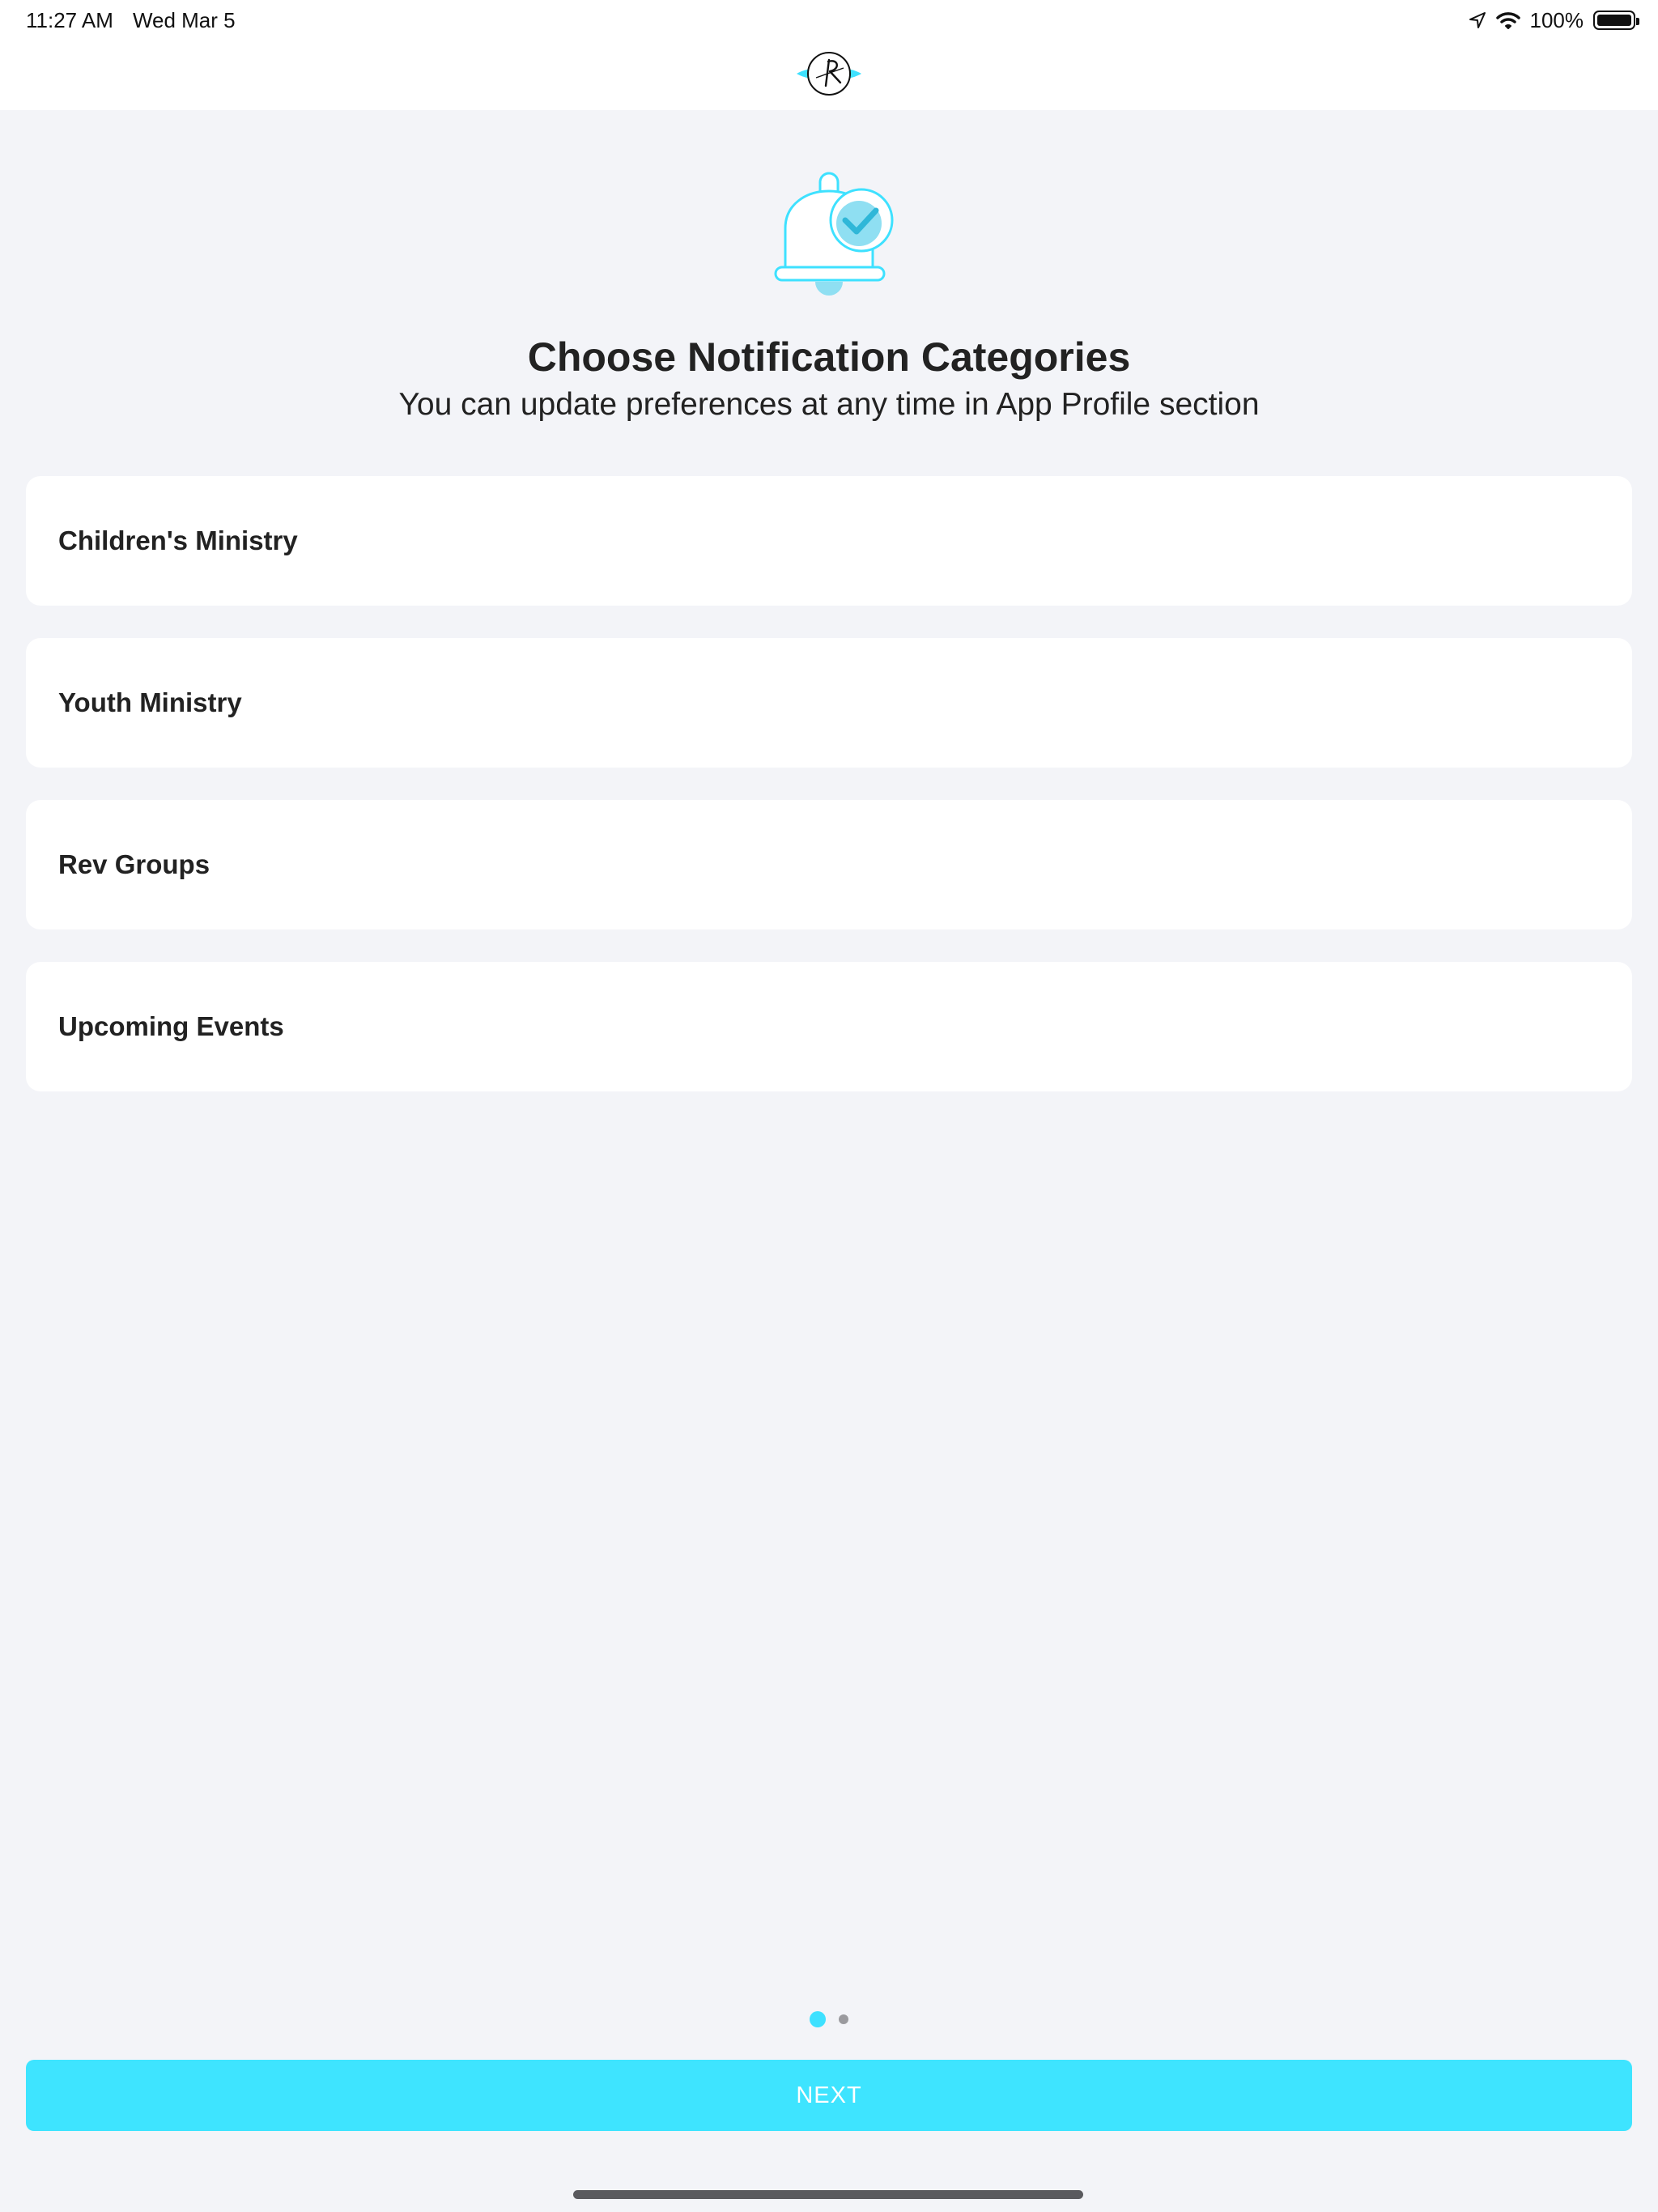 The width and height of the screenshot is (1658, 2212). I want to click on category-label: Children's Ministry, so click(178, 540).